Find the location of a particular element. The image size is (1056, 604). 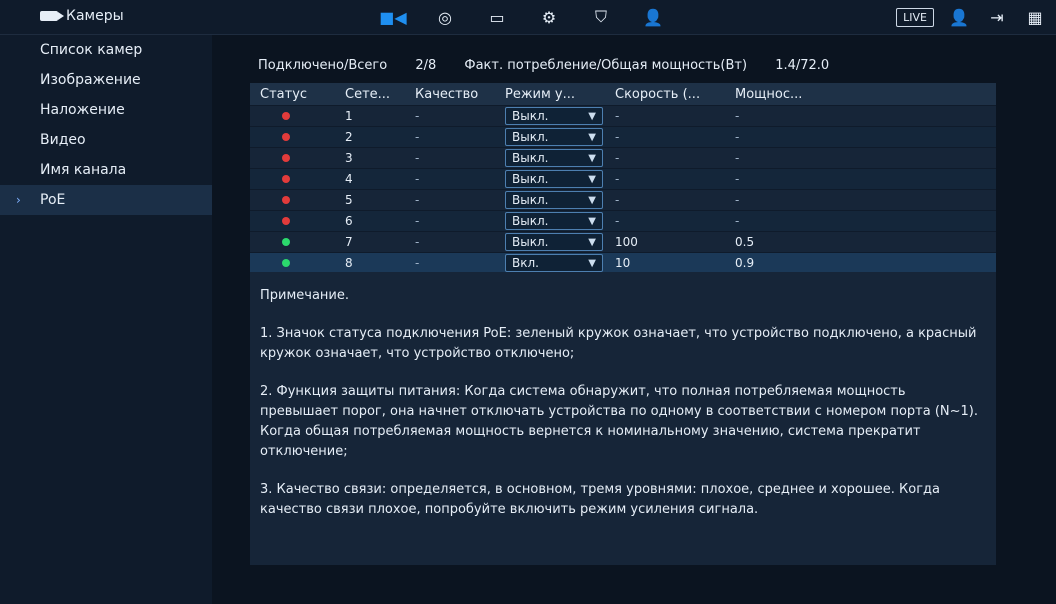

table-row: 1 - Выкл. ▼ - - is located at coordinates (623, 115).